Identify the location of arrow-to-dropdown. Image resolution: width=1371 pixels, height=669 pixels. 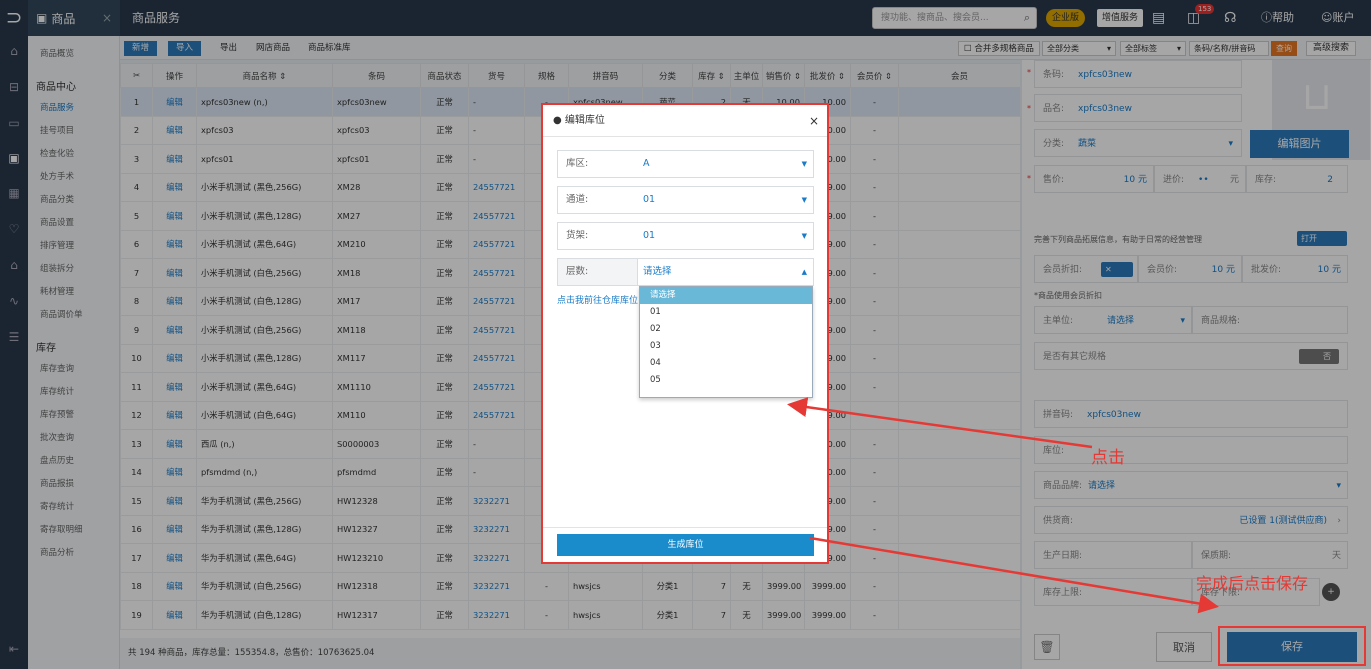
(940, 423).